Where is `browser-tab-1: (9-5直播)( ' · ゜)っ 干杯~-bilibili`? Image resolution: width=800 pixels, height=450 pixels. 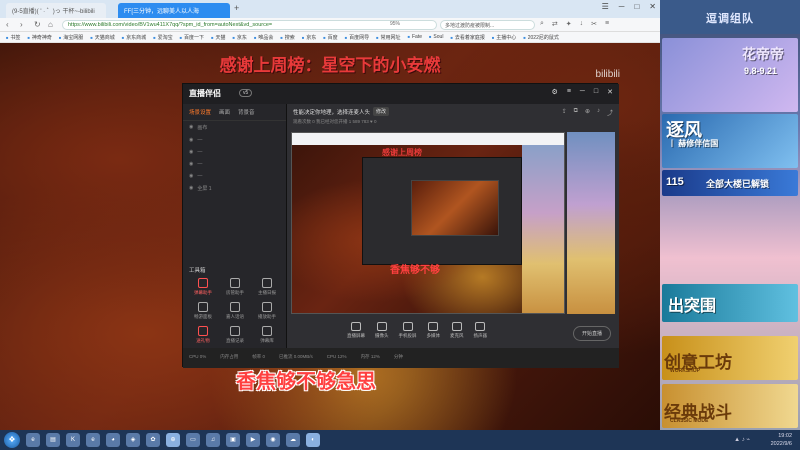
browser-tab-1: (9-5直播)( ' · ゜)っ 干杯~-bilibili is located at coordinates (56, 10).